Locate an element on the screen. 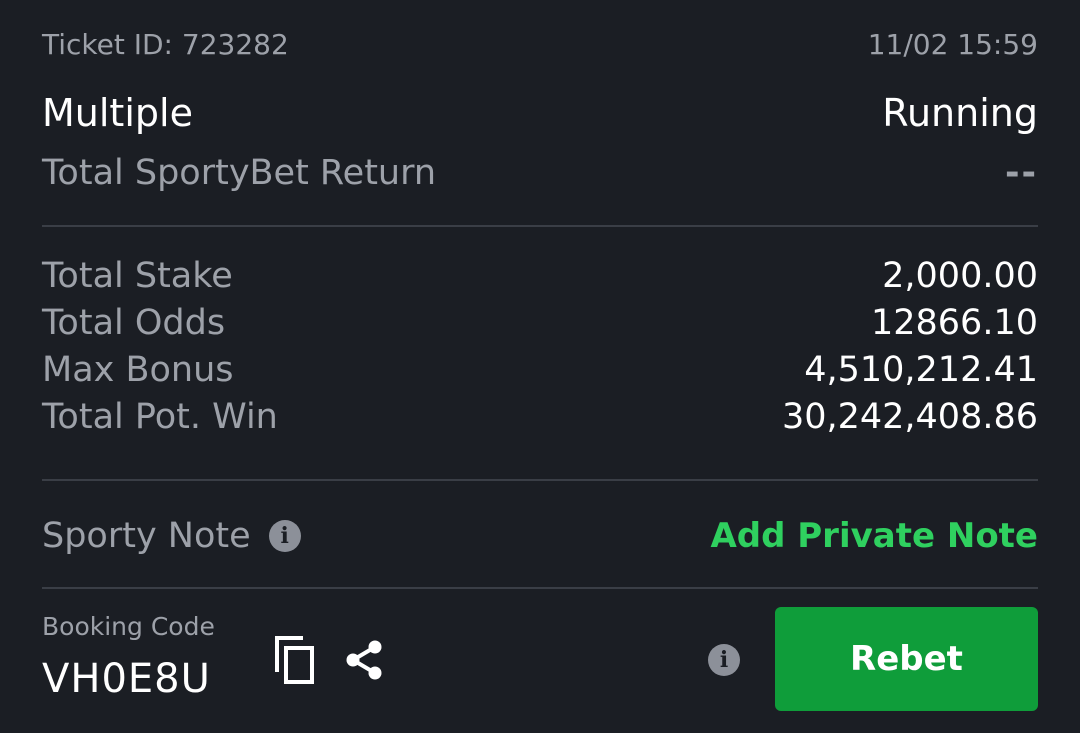 This screenshot has height=733, width=1080. stat-value: 12866.10 is located at coordinates (954, 322).